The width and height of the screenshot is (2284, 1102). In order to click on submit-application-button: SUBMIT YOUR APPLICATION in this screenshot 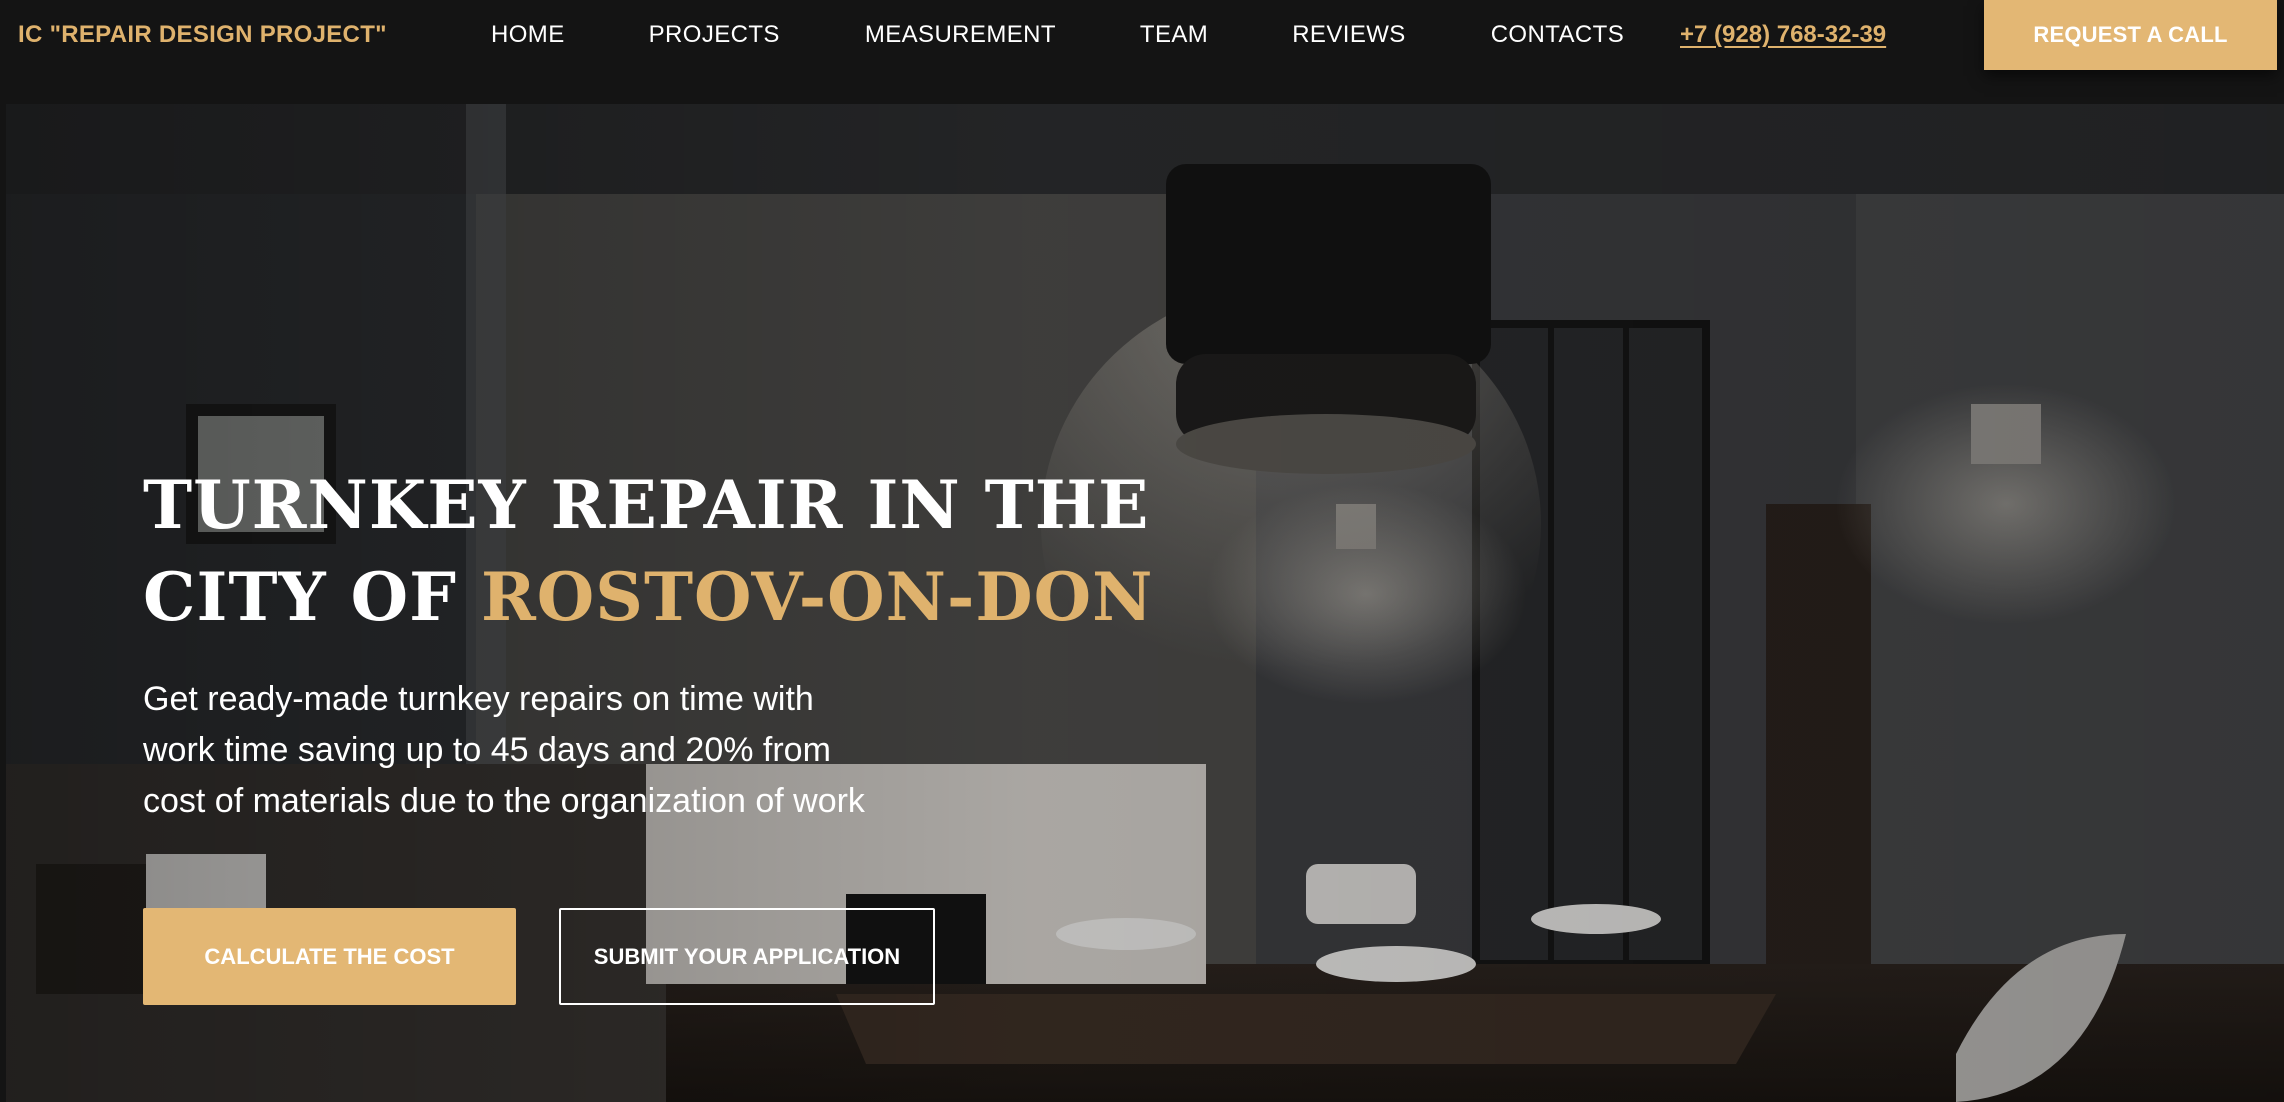, I will do `click(747, 956)`.